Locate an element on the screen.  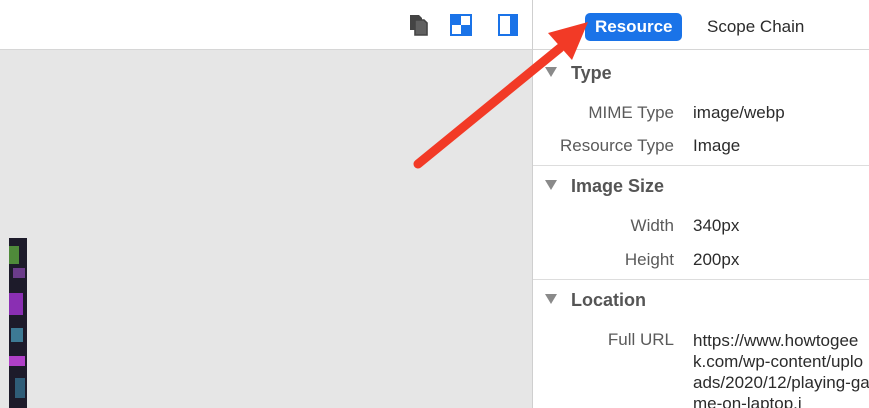
section-title: Type is located at coordinates (591, 72).